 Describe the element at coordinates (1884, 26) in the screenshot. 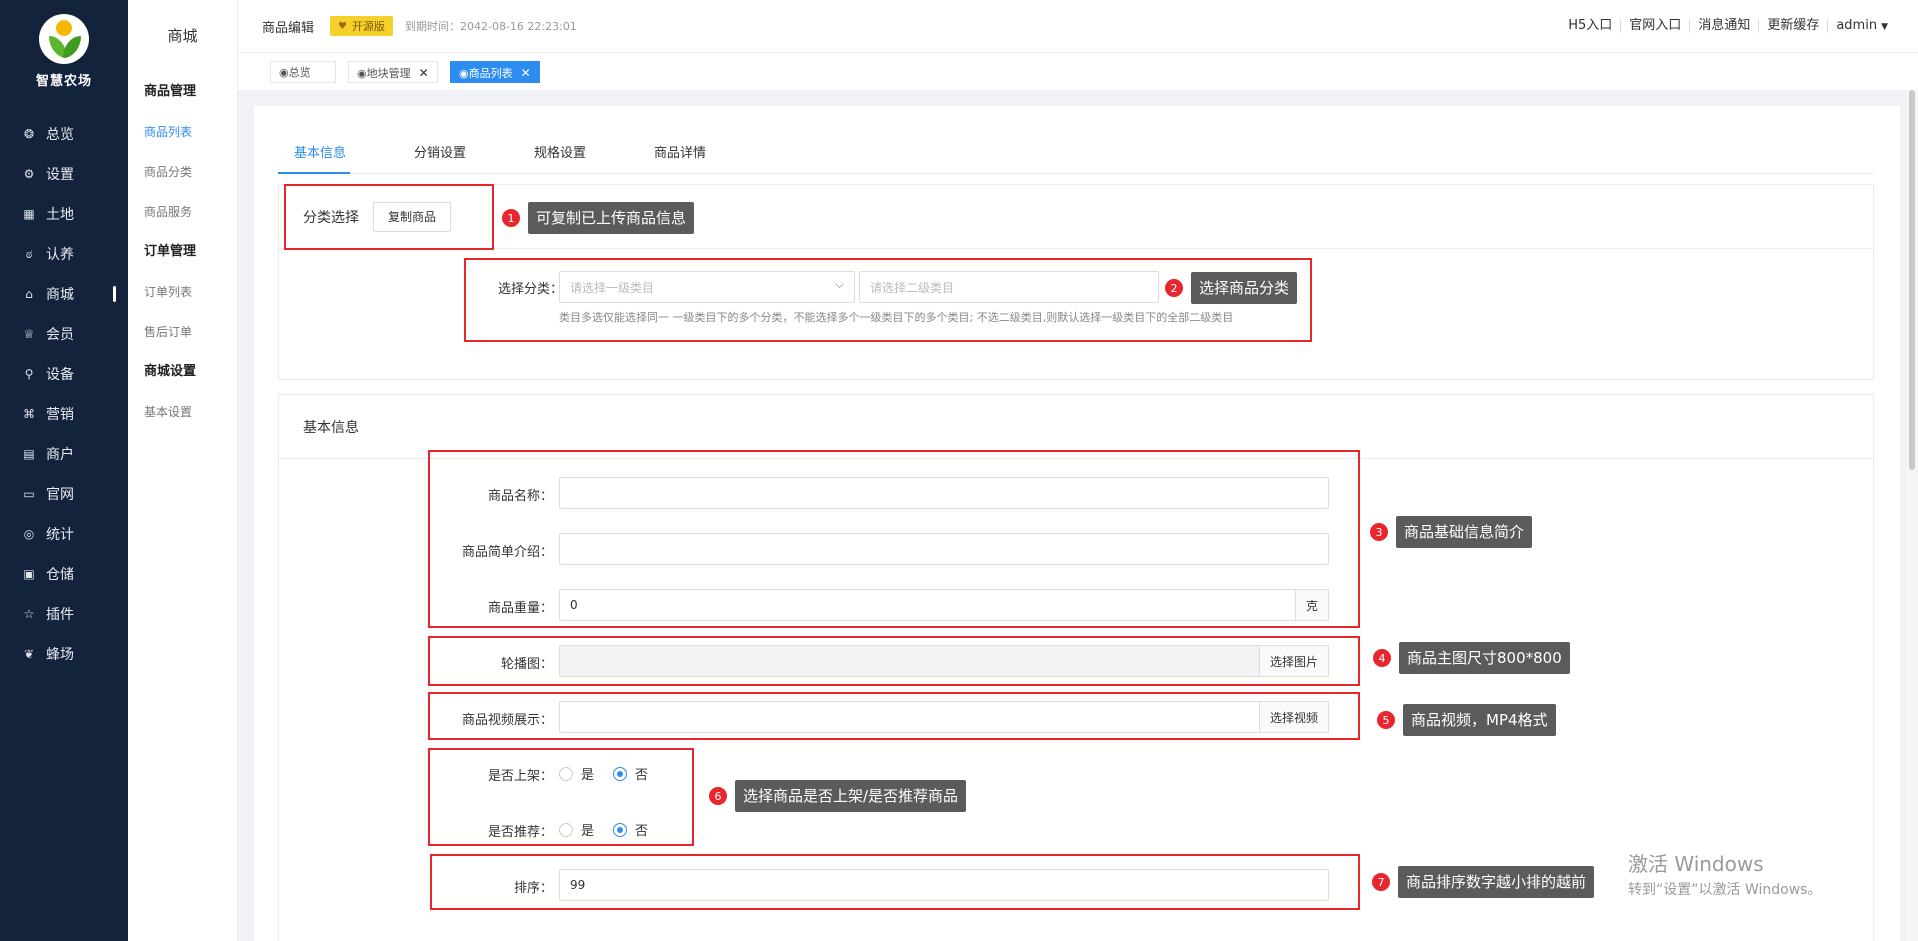

I see `caret-down-icon: ▼` at that location.